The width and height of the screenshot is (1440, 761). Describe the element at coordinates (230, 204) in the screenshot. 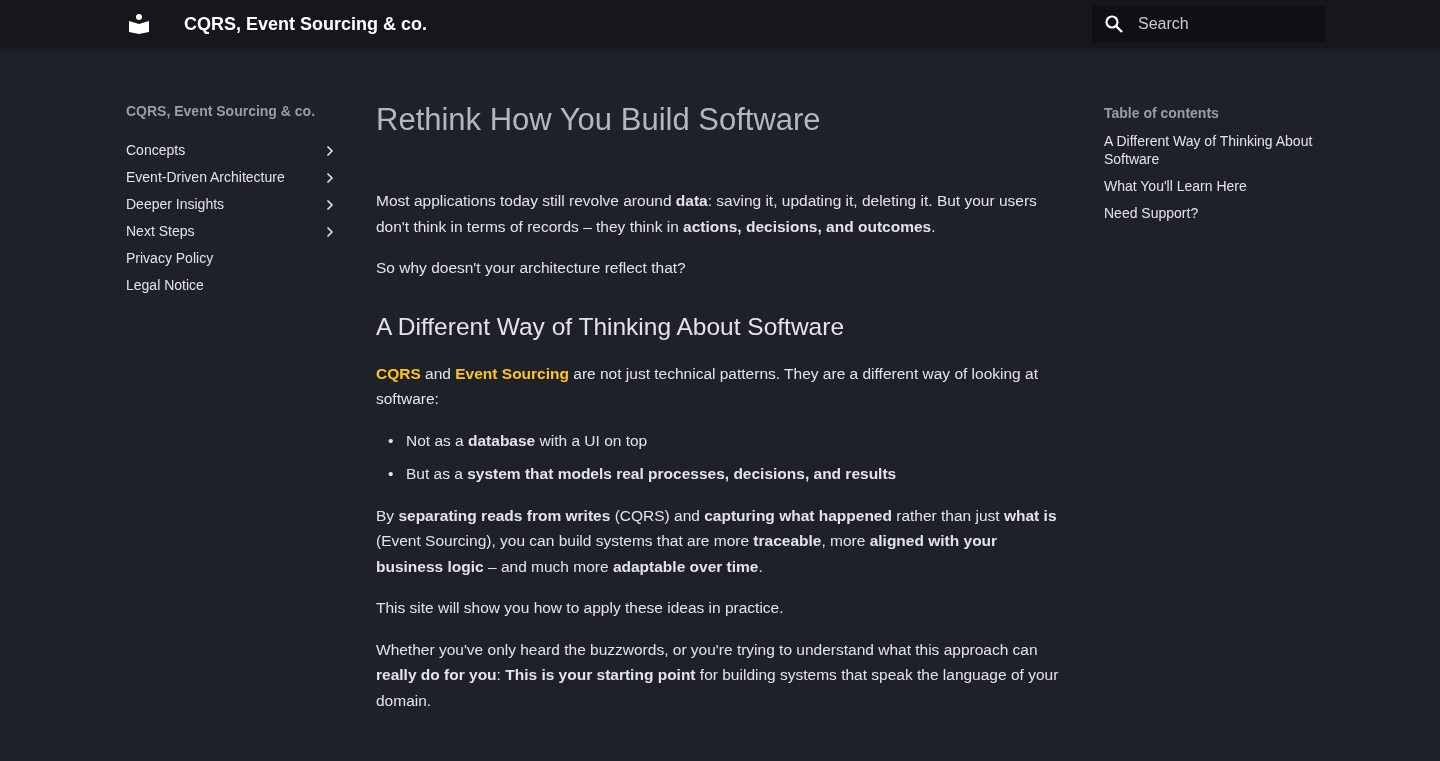

I see `sidebar-item: Deeper Insights` at that location.